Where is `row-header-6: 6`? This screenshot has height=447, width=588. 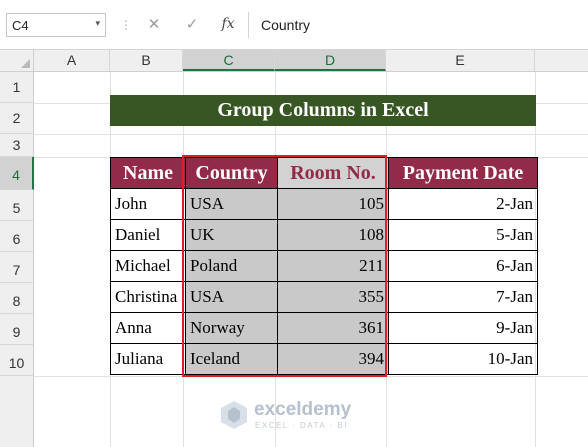
row-header-6: 6 is located at coordinates (17, 236).